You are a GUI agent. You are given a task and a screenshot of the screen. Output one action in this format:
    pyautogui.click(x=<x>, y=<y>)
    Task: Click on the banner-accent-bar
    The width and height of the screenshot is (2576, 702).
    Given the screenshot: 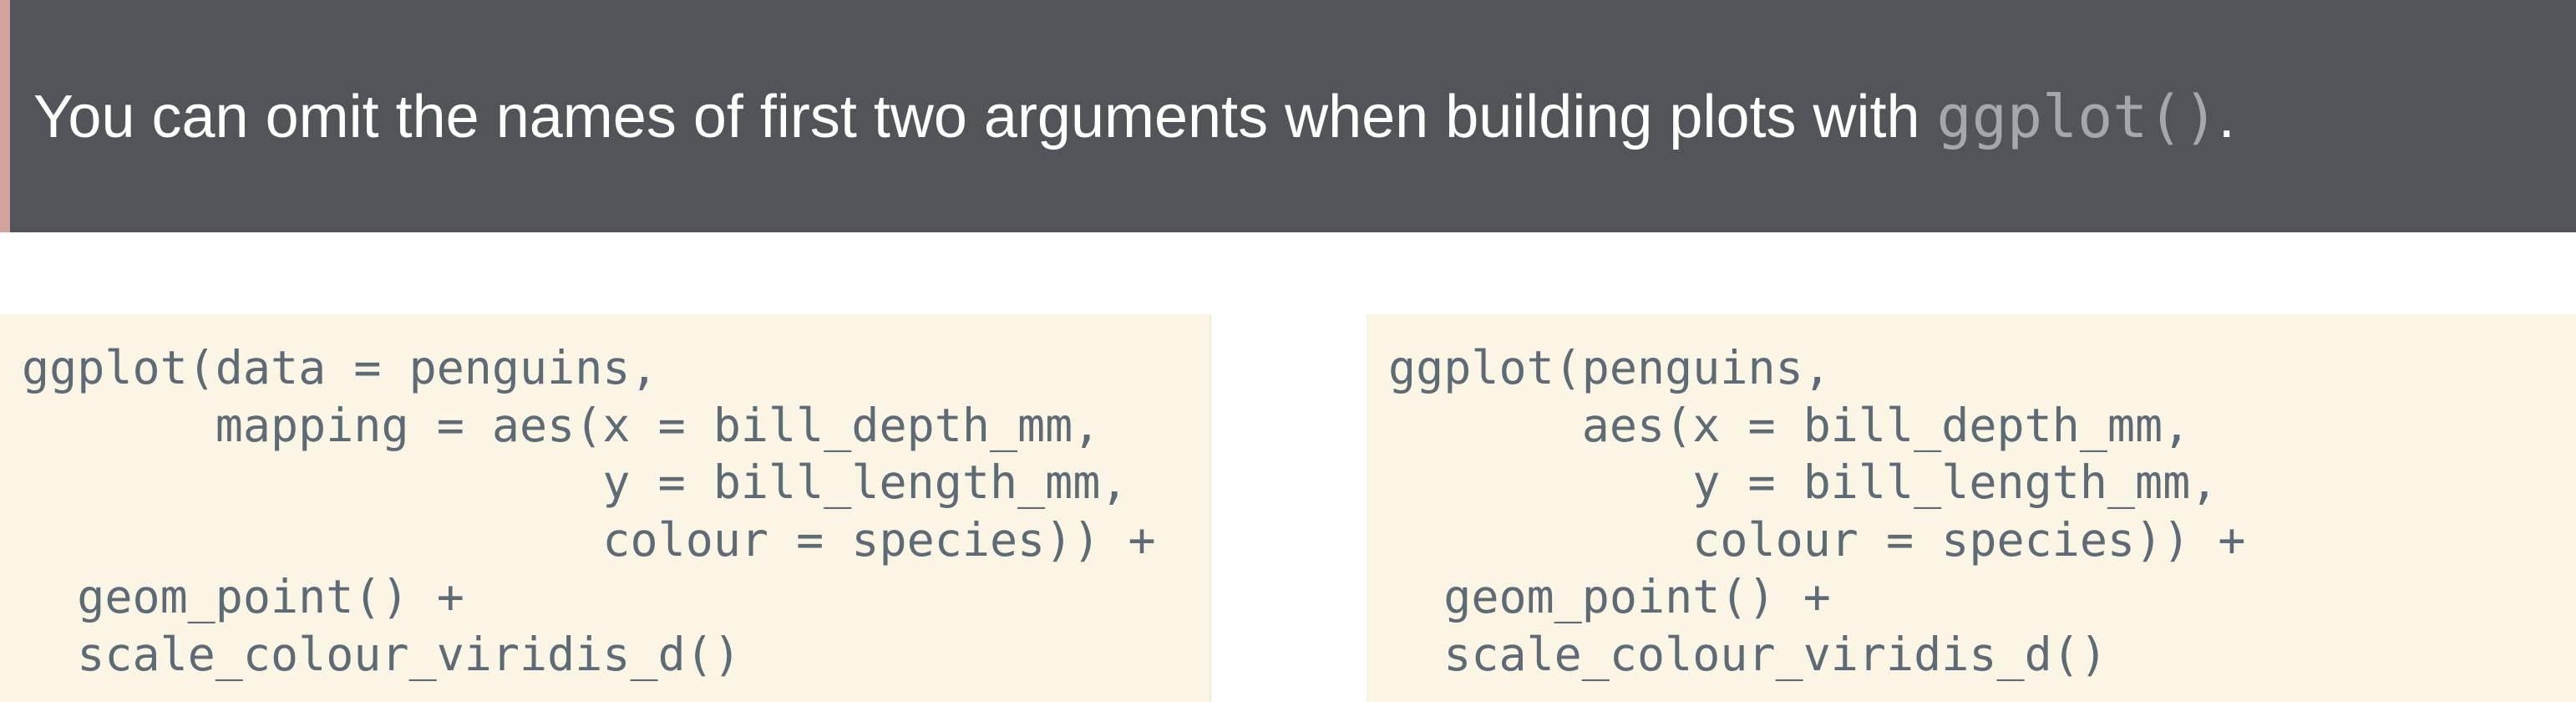 What is the action you would take?
    pyautogui.click(x=5, y=116)
    